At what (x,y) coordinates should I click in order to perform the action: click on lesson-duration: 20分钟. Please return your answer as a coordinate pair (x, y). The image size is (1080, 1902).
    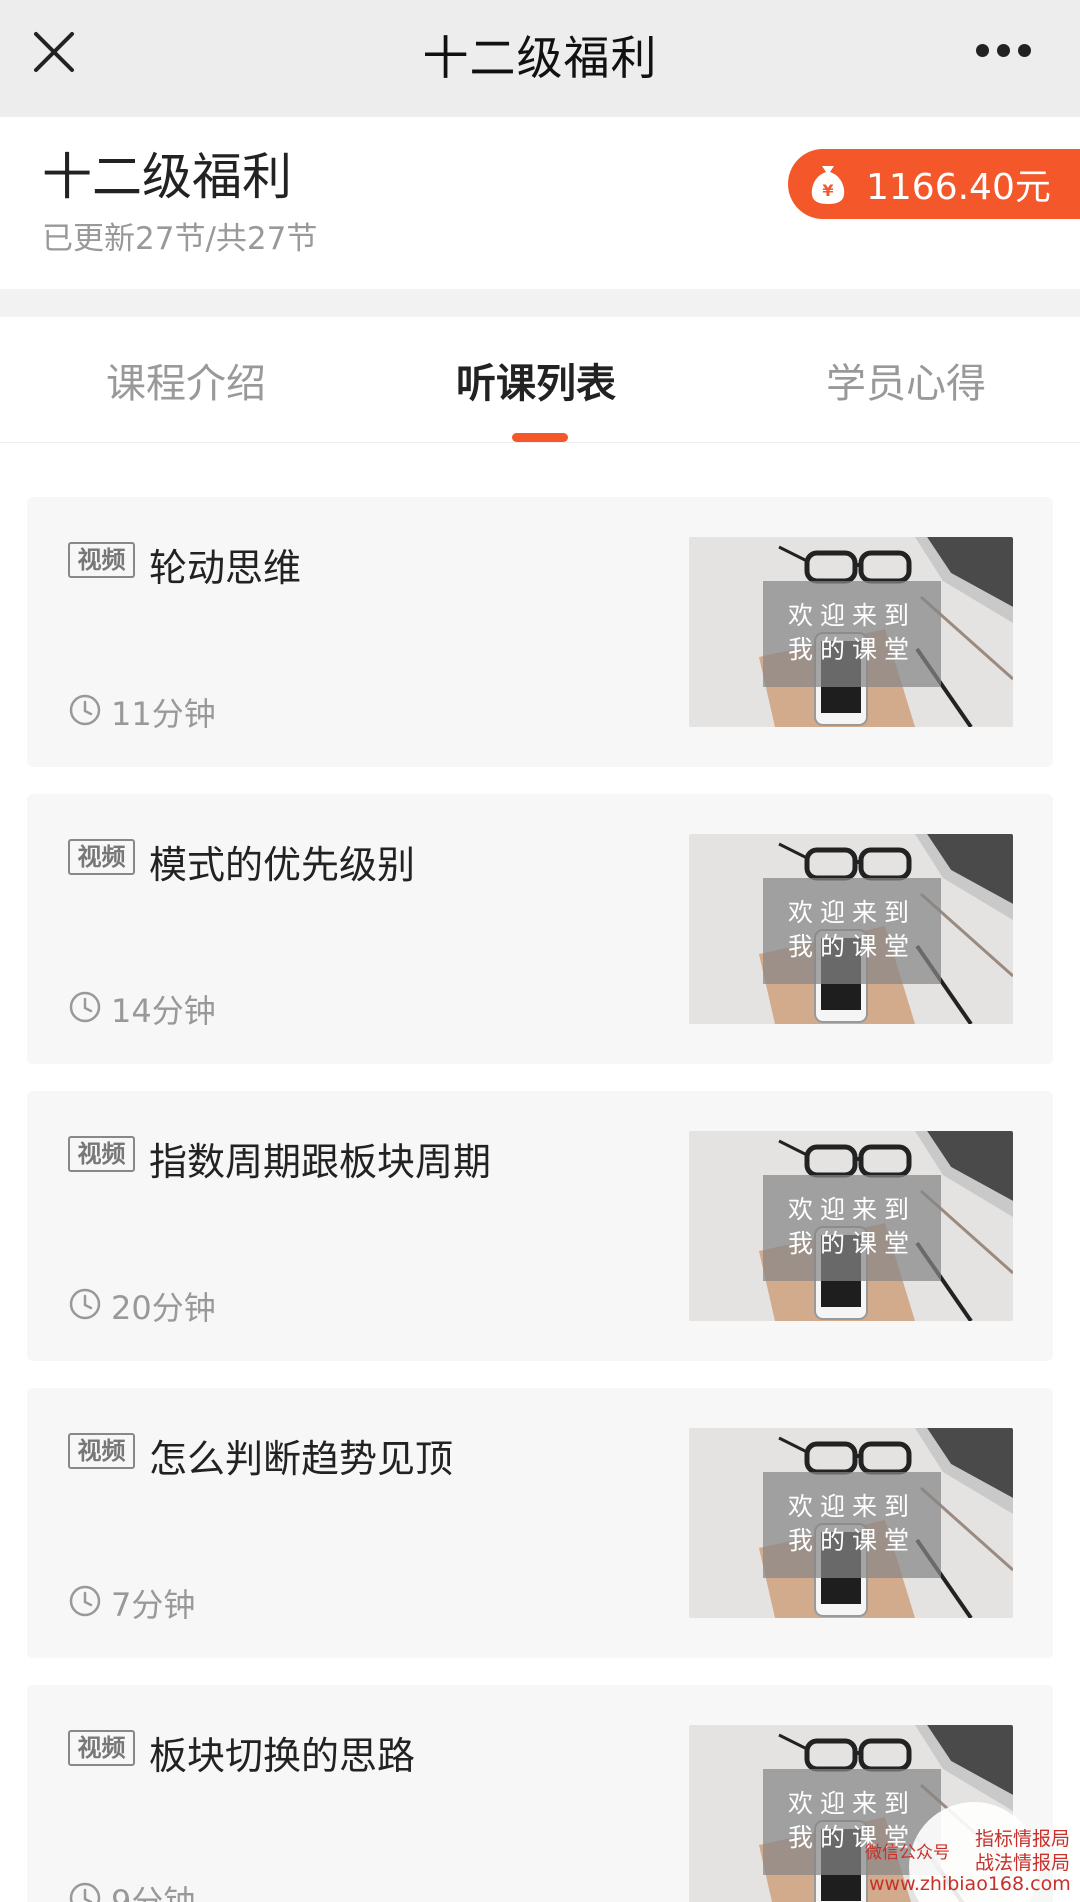
    Looking at the image, I should click on (163, 1308).